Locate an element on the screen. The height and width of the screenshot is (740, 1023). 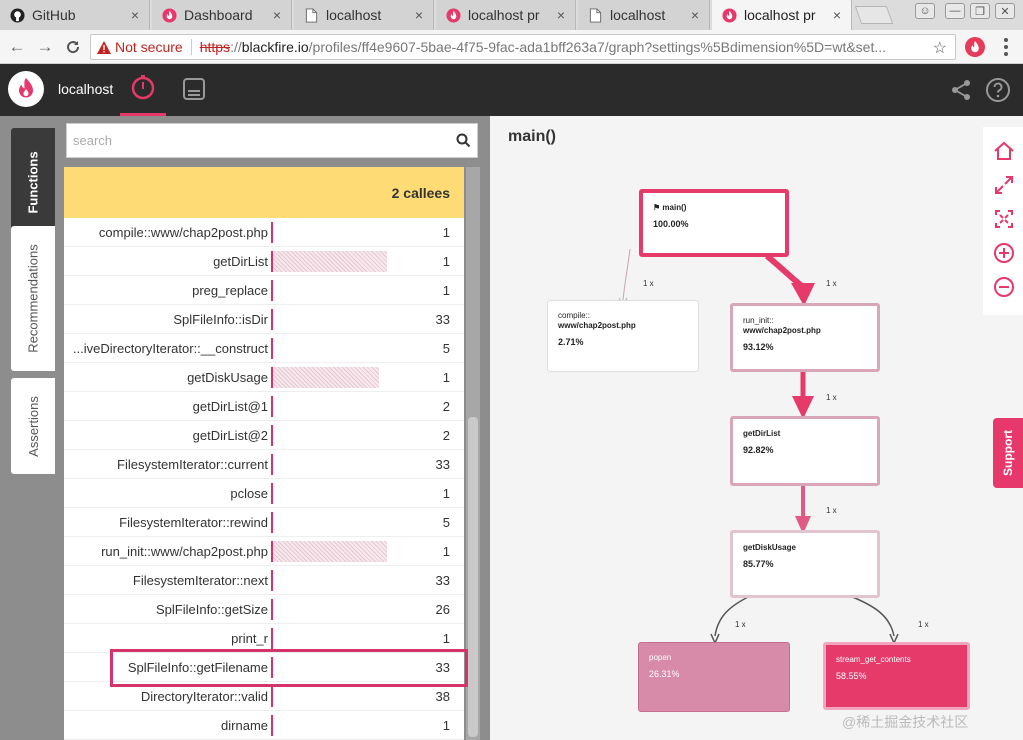
url-sep: :// is located at coordinates (236, 47).